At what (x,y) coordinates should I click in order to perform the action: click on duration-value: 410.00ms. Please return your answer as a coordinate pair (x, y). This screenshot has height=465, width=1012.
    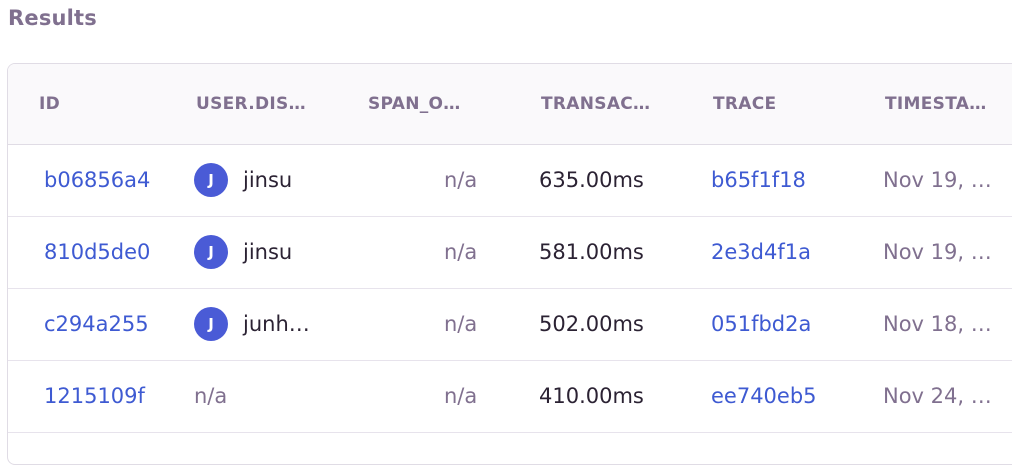
    Looking at the image, I should click on (591, 396).